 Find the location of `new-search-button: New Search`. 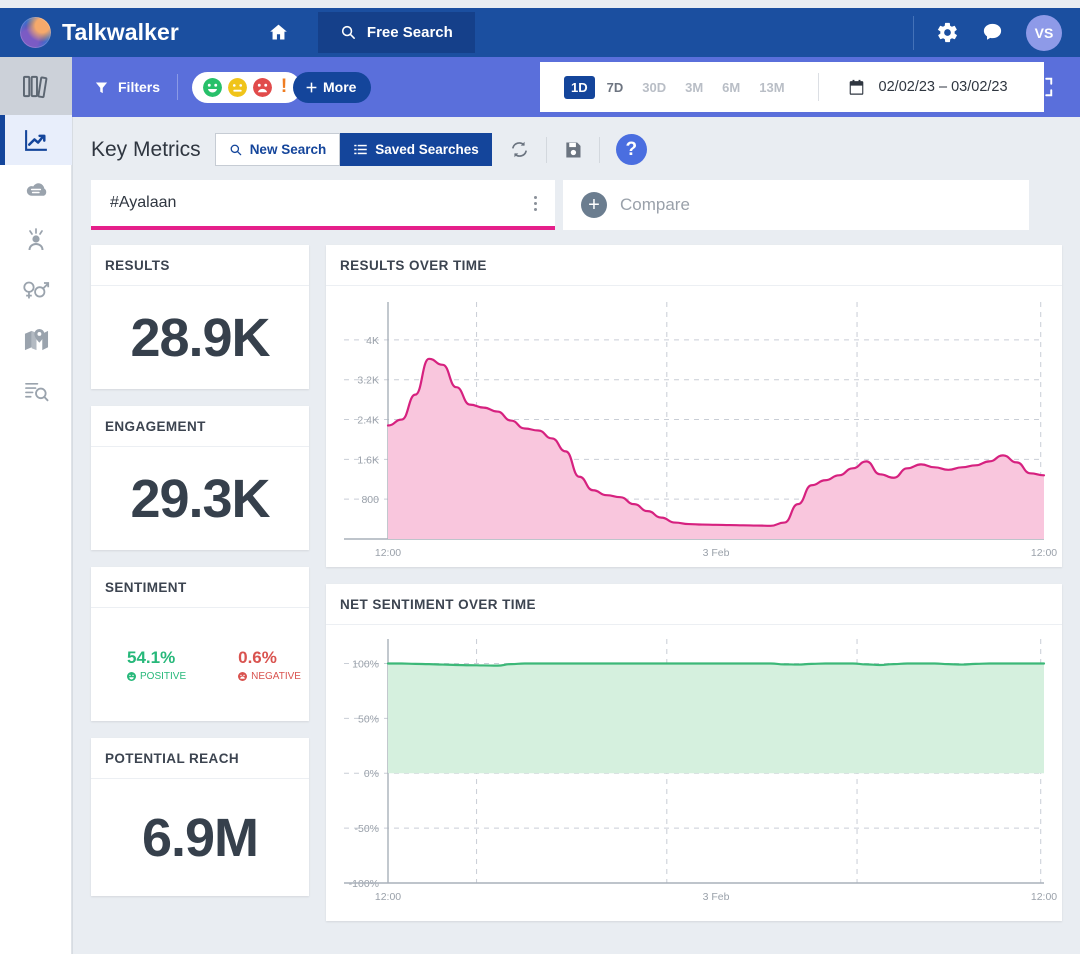

new-search-button: New Search is located at coordinates (277, 149).